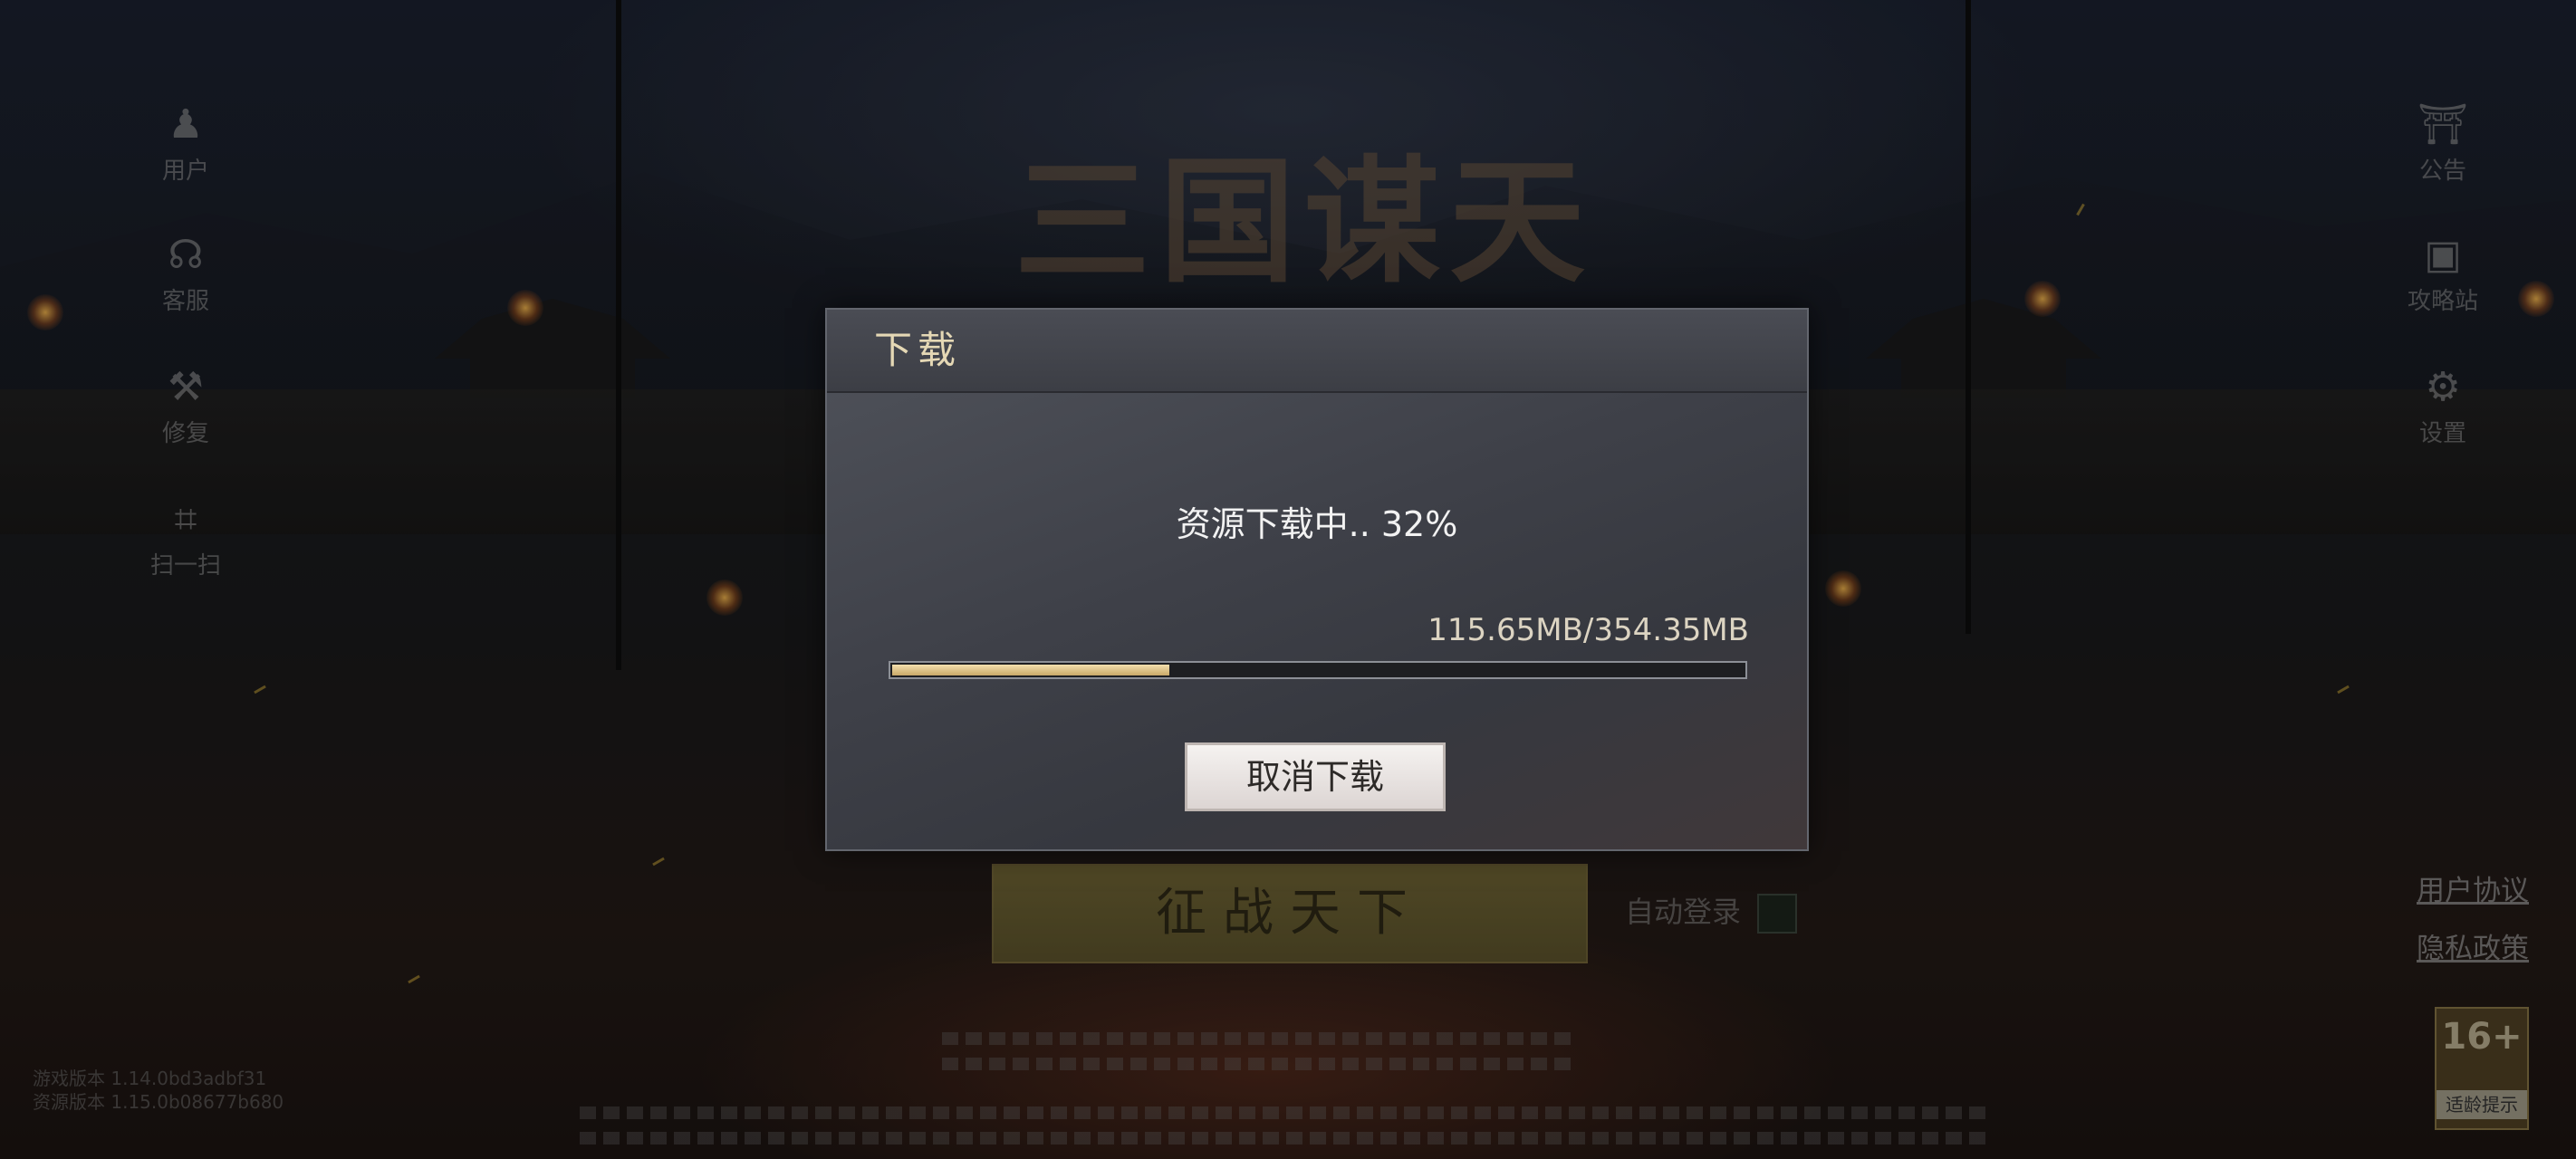 The image size is (2576, 1159). I want to click on dialog-title: 下载, so click(918, 350).